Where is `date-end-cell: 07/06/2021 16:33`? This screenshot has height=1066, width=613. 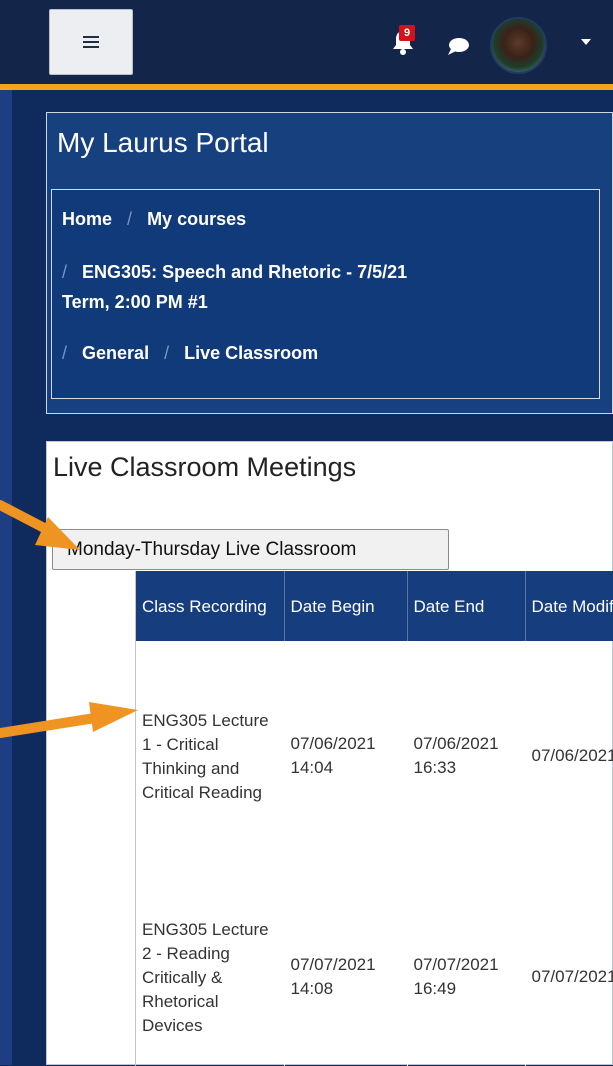 date-end-cell: 07/06/2021 16:33 is located at coordinates (466, 756).